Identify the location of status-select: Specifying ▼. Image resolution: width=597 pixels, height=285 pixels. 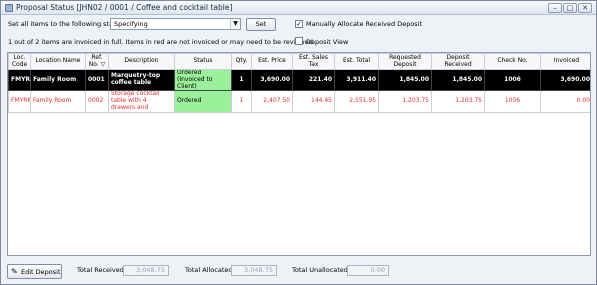
(175, 24).